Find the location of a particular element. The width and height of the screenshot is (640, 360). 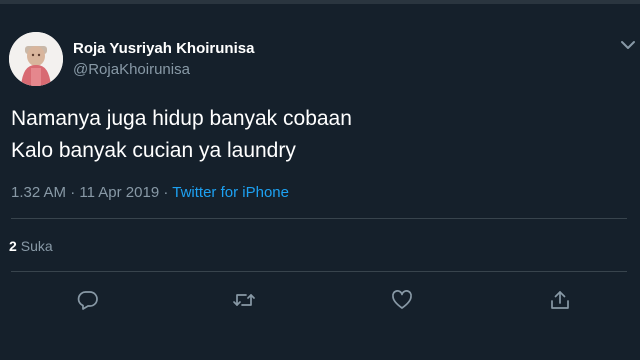

avatar-image is located at coordinates (36, 59).